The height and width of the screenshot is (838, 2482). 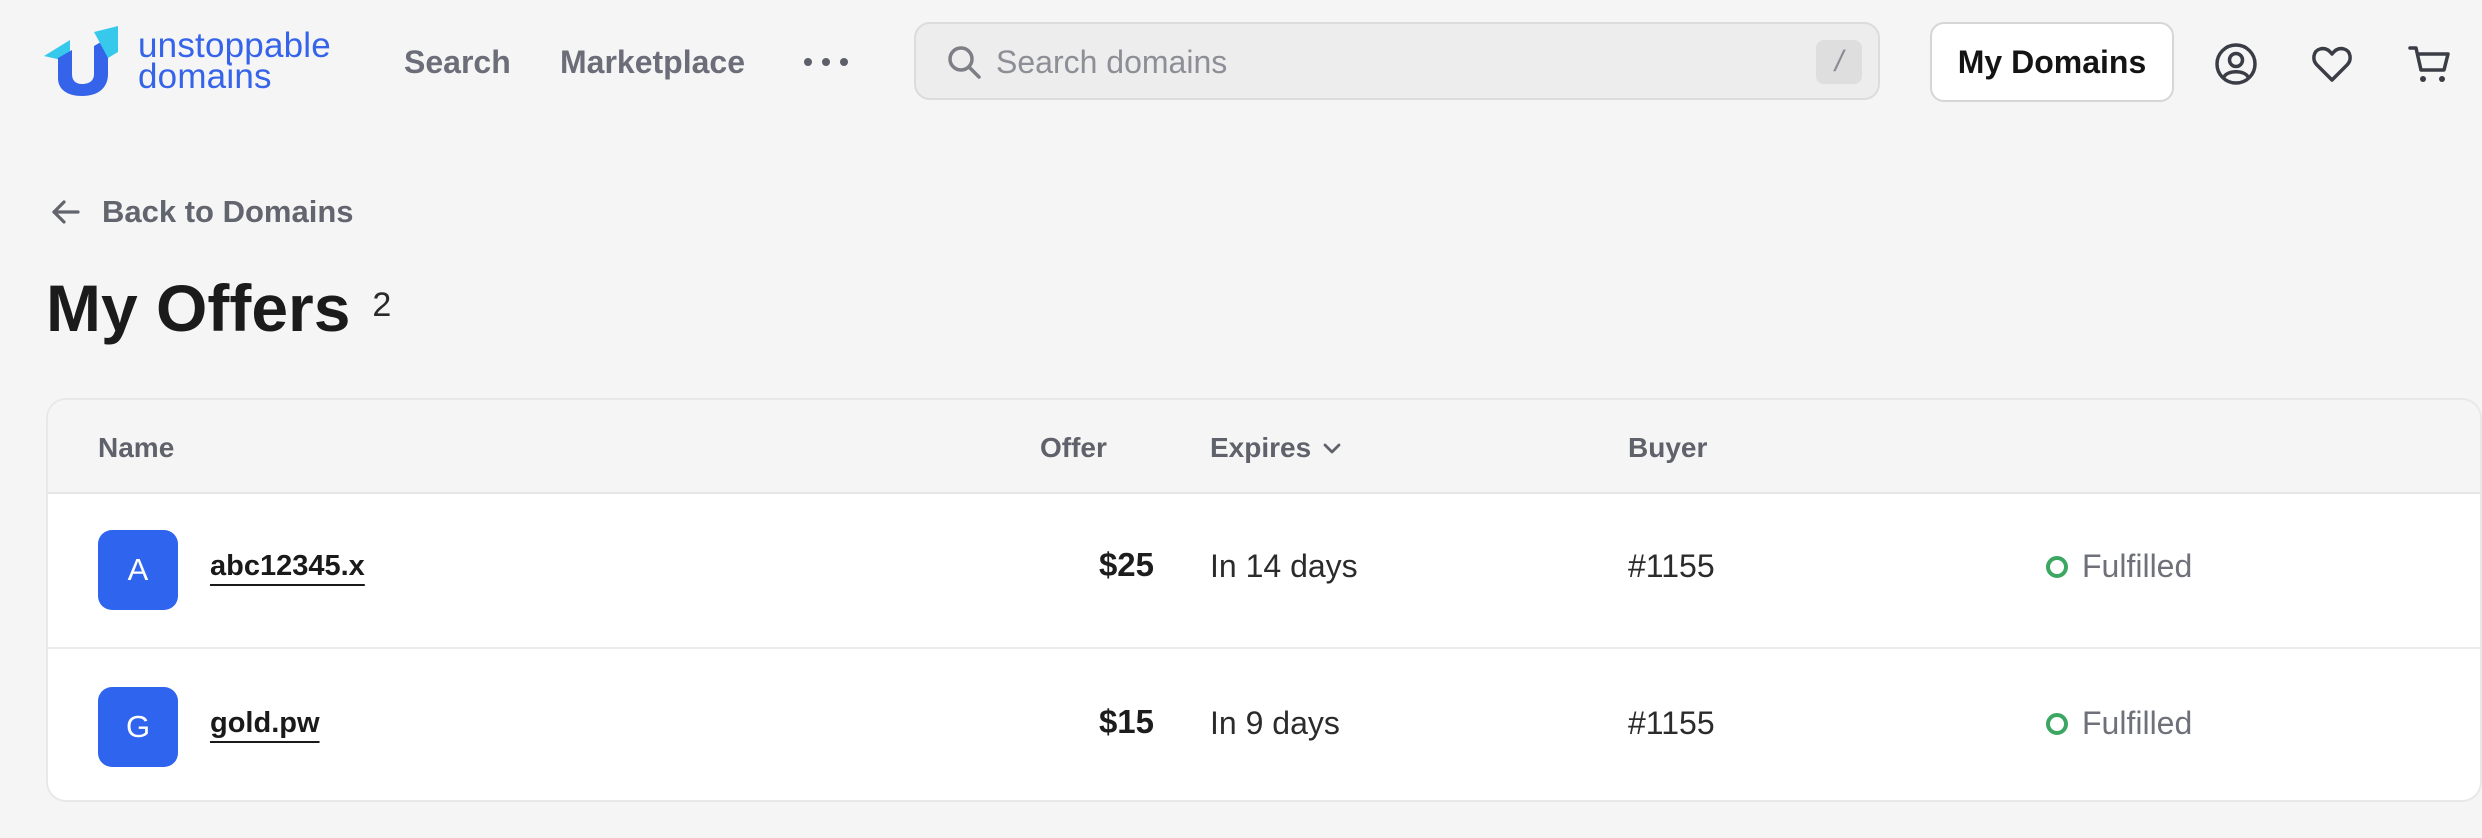 What do you see at coordinates (2052, 62) in the screenshot?
I see `my-domains-button: My Domains` at bounding box center [2052, 62].